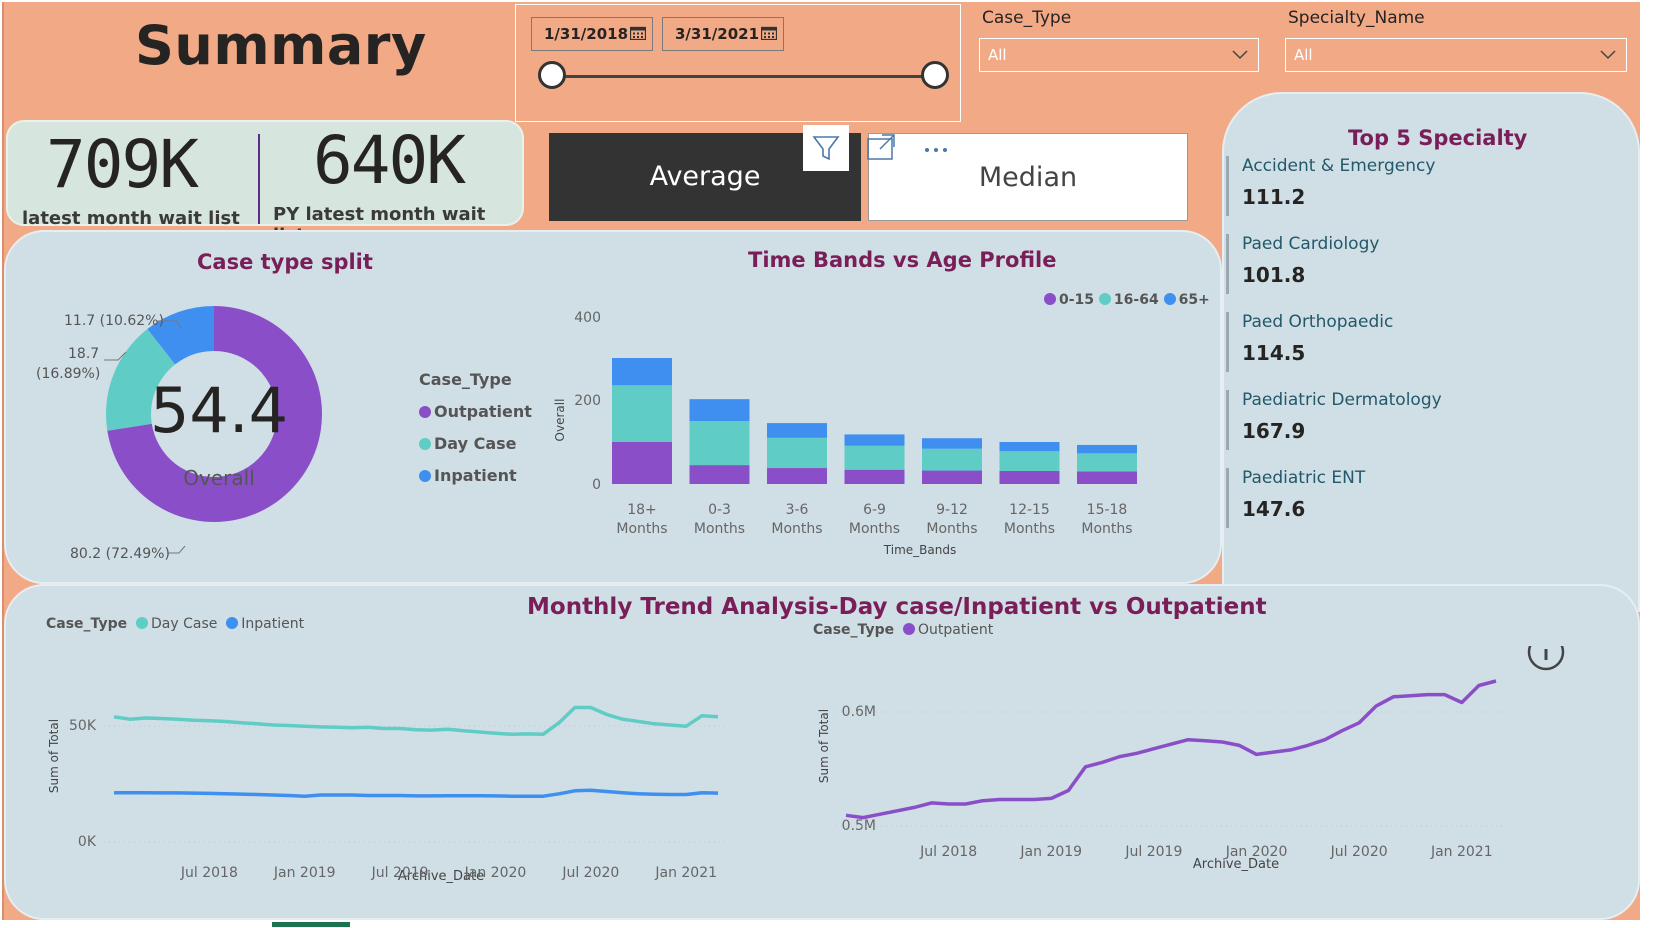 Image resolution: width=1656 pixels, height=928 pixels. Describe the element at coordinates (465, 379) in the screenshot. I see `donut-legend-title: Case_Type` at that location.